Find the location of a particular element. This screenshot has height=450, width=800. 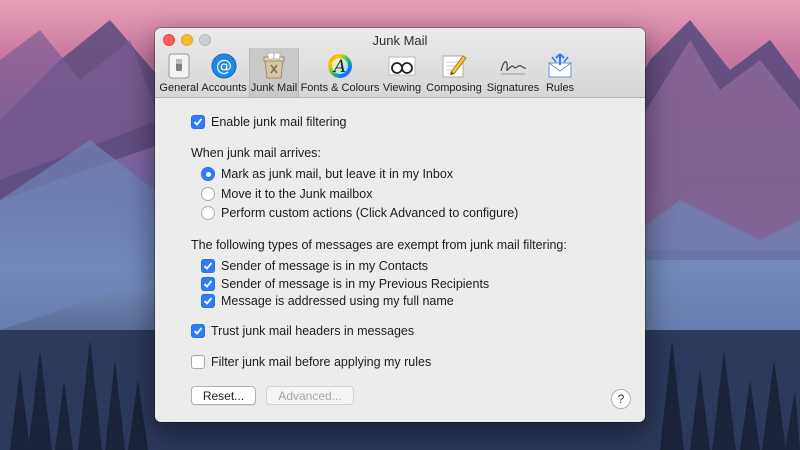

enable-filtering-row: Enable junk mail filtering is located at coordinates (269, 122).